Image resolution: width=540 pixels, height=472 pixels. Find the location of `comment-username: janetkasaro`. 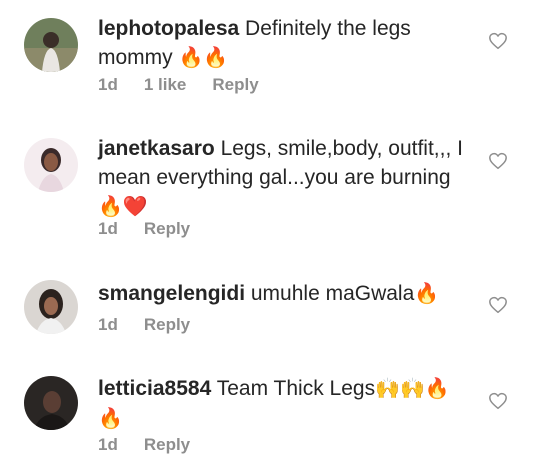

comment-username: janetkasaro is located at coordinates (156, 148).